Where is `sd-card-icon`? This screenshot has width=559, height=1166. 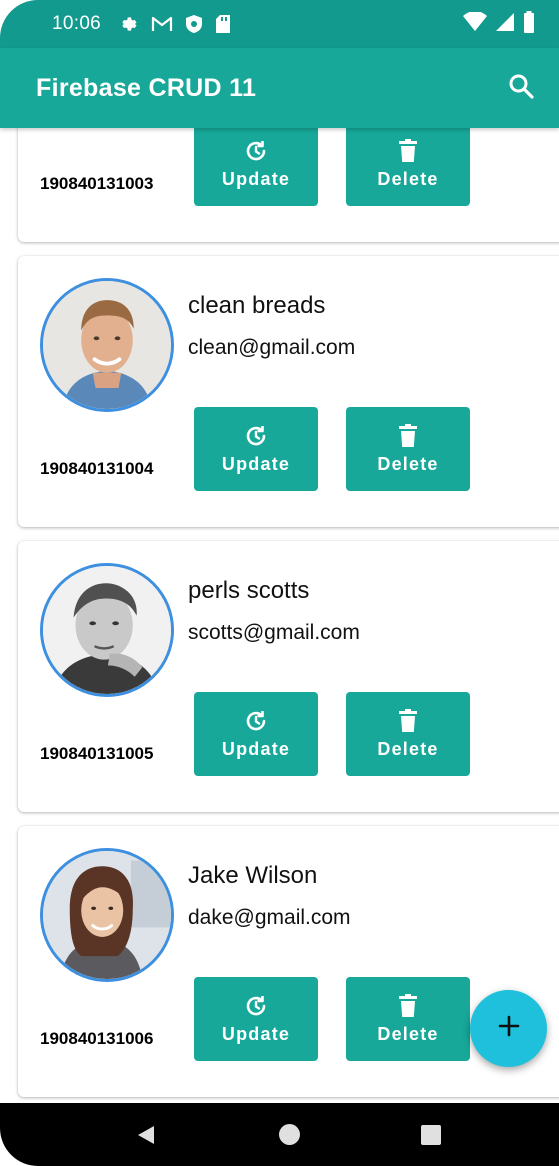 sd-card-icon is located at coordinates (223, 24).